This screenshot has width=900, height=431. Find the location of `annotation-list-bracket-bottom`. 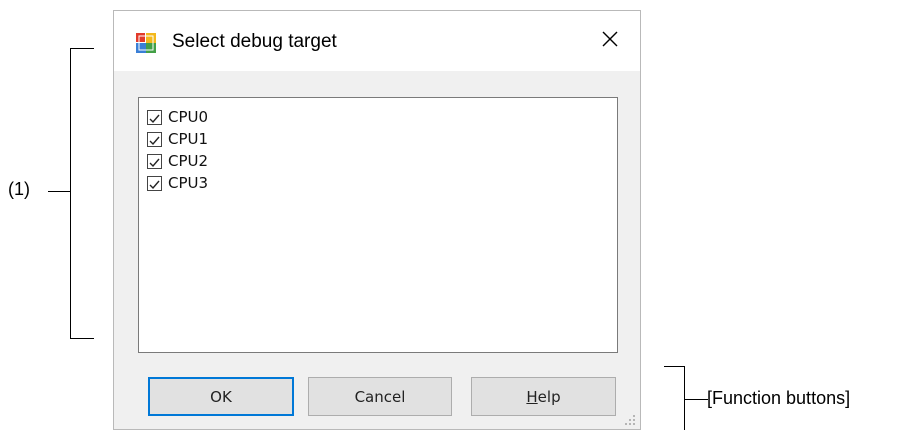

annotation-list-bracket-bottom is located at coordinates (82, 338).